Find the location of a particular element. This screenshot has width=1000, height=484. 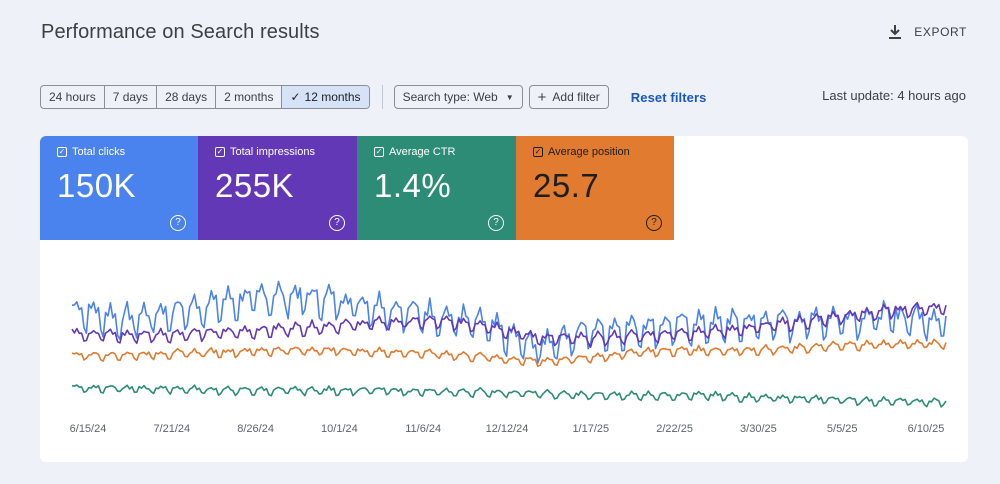

metric-card-average-position: ✓ Average position 25.7 ? is located at coordinates (595, 188).